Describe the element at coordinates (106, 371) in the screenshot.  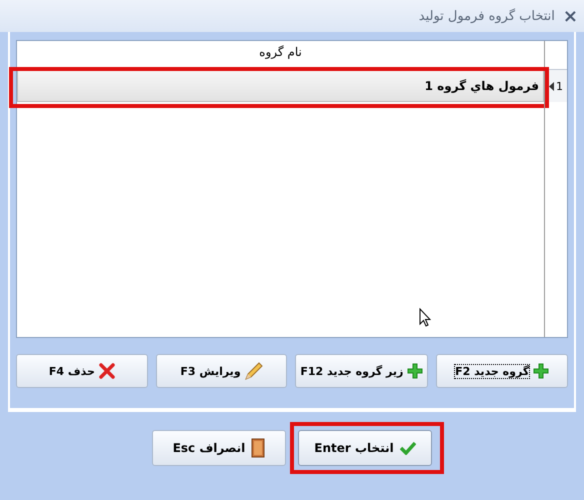
I see `delete-icon` at that location.